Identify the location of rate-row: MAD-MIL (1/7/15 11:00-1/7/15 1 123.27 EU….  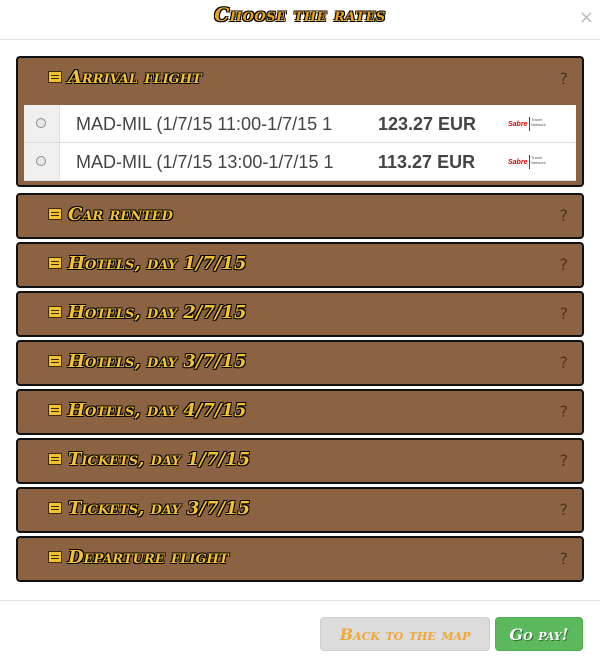
(300, 124).